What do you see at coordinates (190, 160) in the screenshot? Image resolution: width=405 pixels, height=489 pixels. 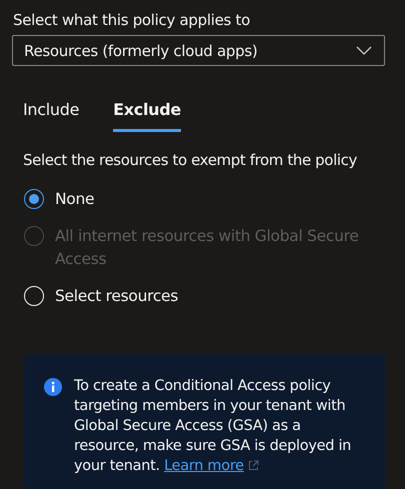 I see `section-description: Select the resources to exempt from the policy` at bounding box center [190, 160].